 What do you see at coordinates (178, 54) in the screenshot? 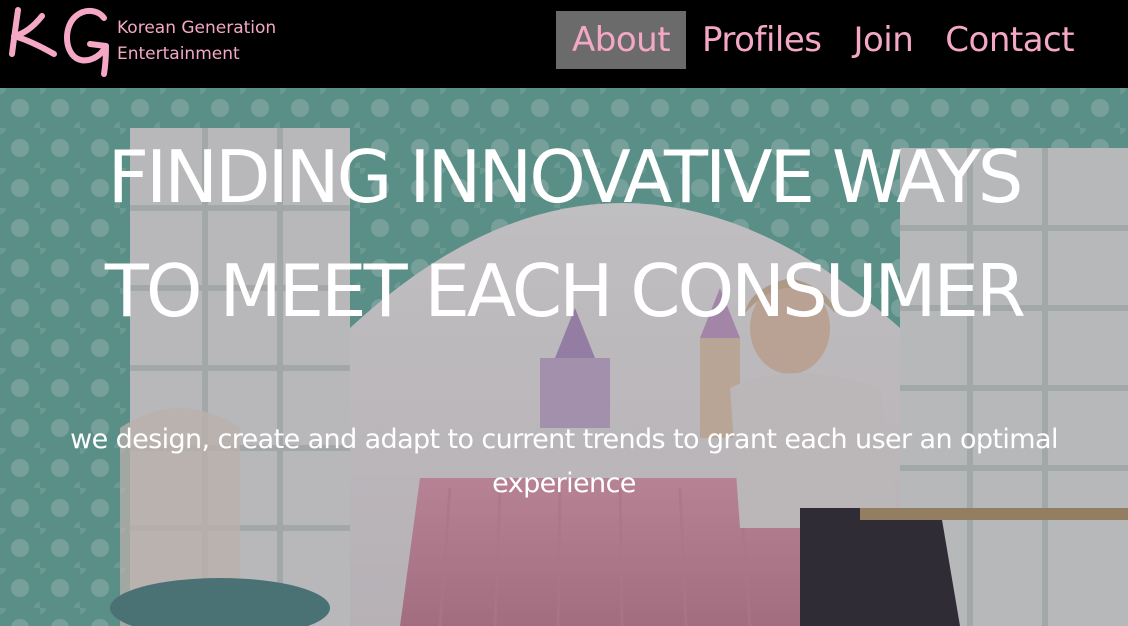
I see `brand-name-line2: Entertainment` at bounding box center [178, 54].